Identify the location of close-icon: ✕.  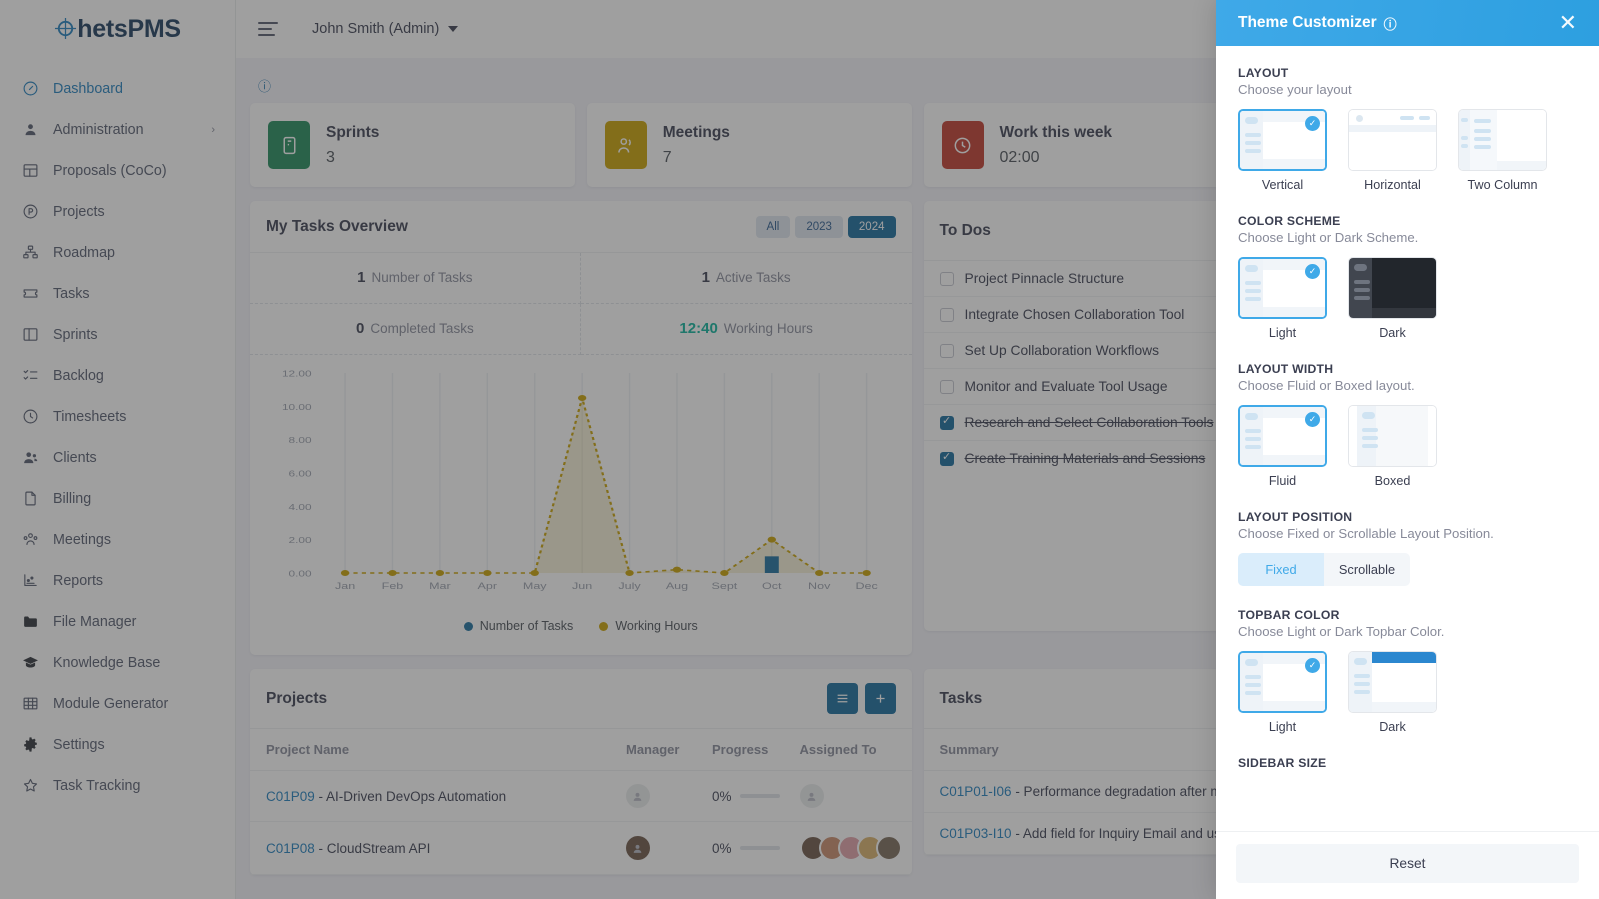
(1568, 23).